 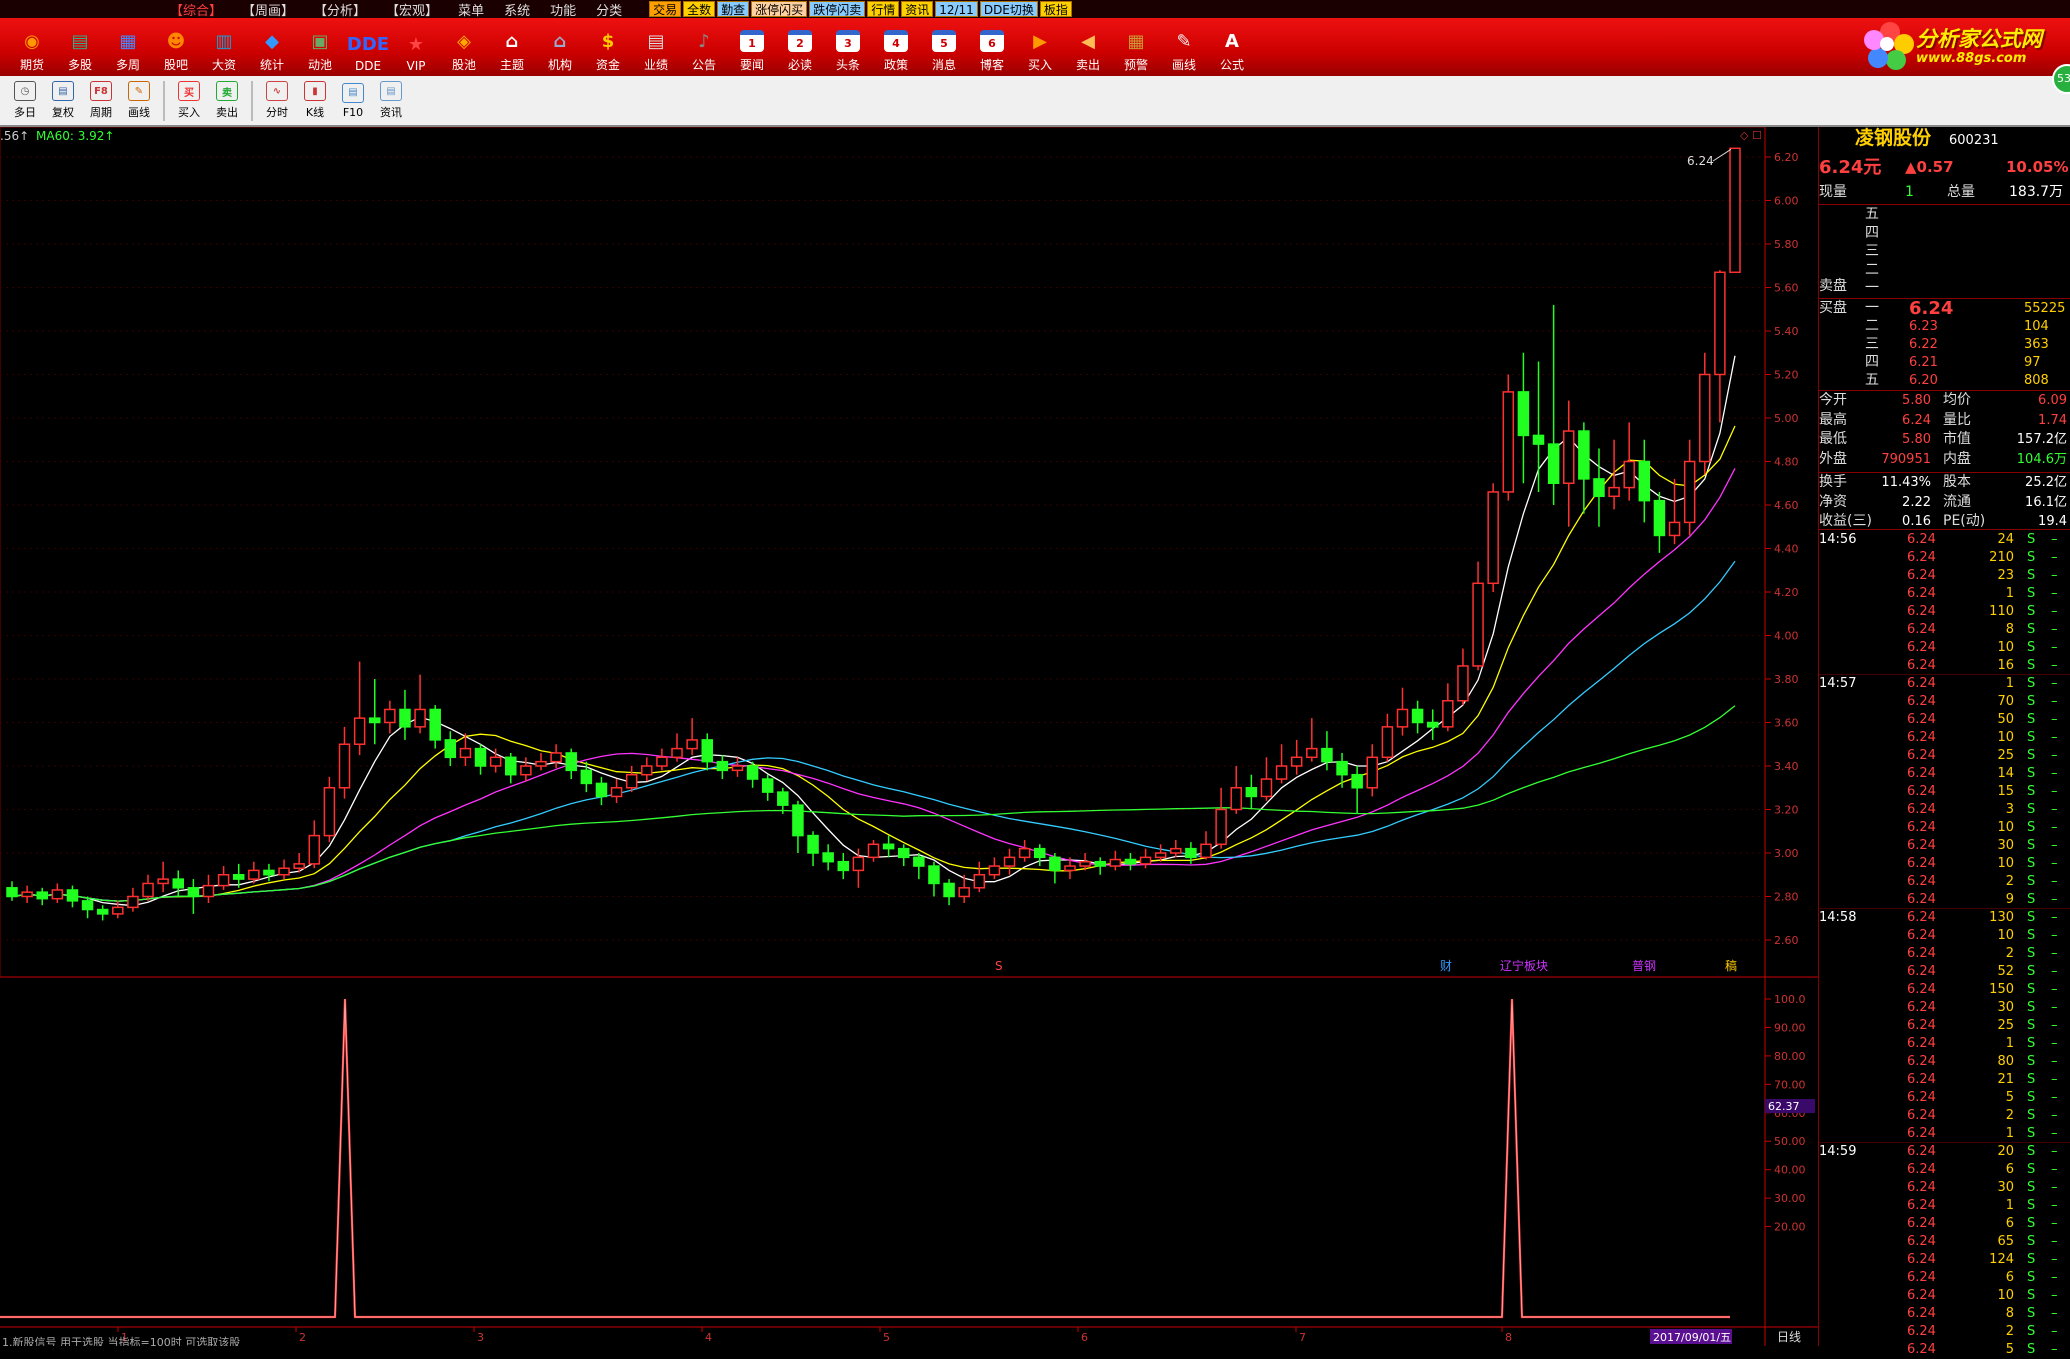 What do you see at coordinates (63, 101) in the screenshot?
I see `chart-tool-restore-rights: ▤ 复权` at bounding box center [63, 101].